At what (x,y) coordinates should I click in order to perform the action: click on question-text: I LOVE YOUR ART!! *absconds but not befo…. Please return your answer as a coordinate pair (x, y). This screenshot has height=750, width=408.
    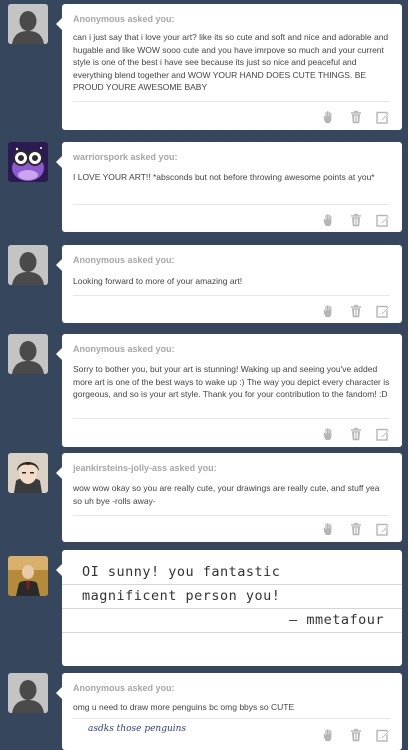
    Looking at the image, I should click on (224, 177).